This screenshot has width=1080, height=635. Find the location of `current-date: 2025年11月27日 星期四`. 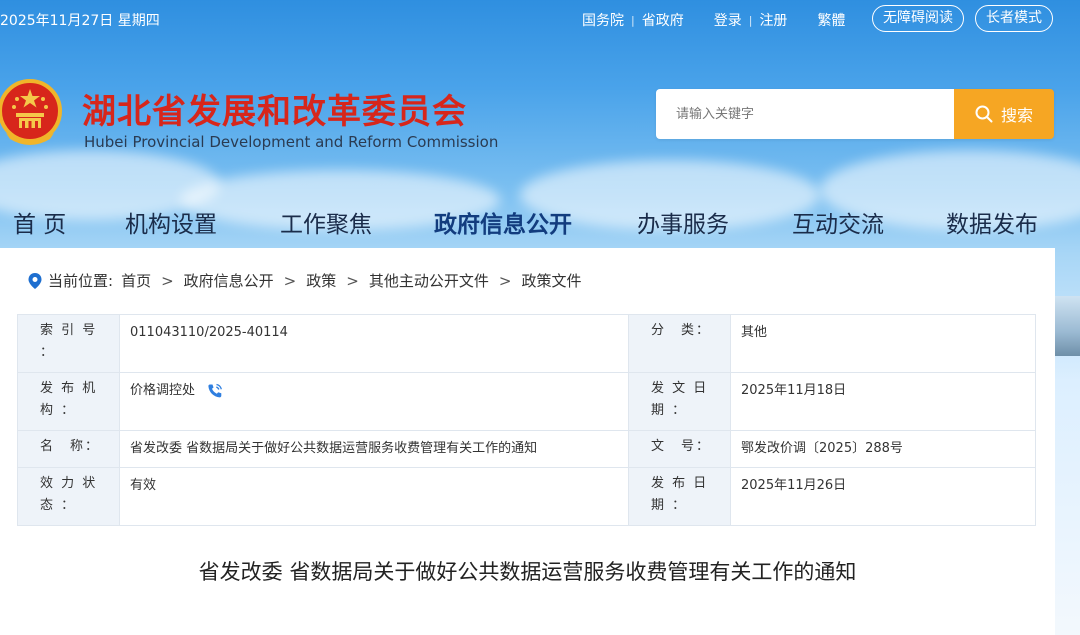

current-date: 2025年11月27日 星期四 is located at coordinates (80, 21).